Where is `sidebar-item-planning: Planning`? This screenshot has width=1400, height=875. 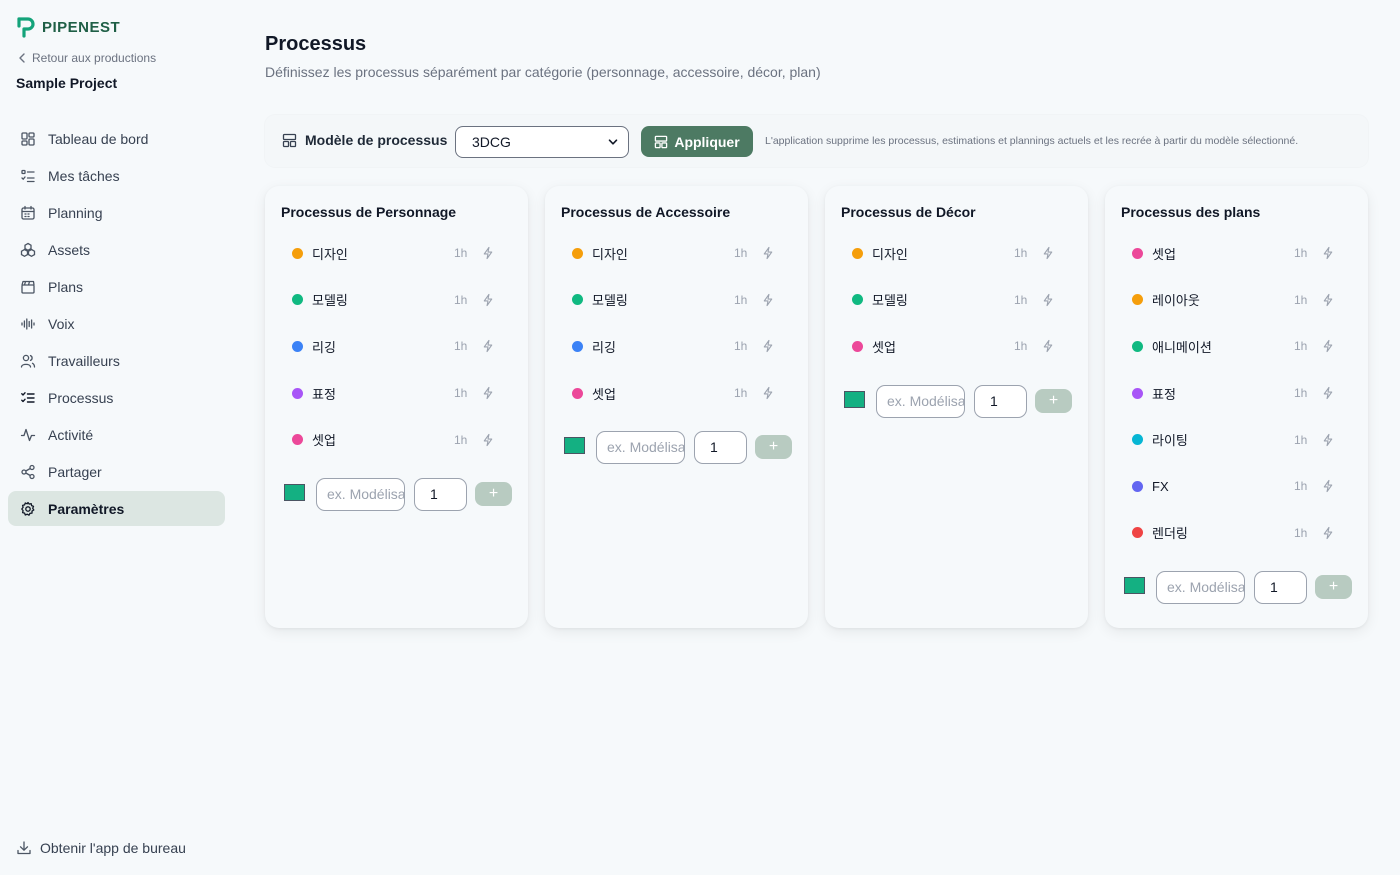 sidebar-item-planning: Planning is located at coordinates (116, 212).